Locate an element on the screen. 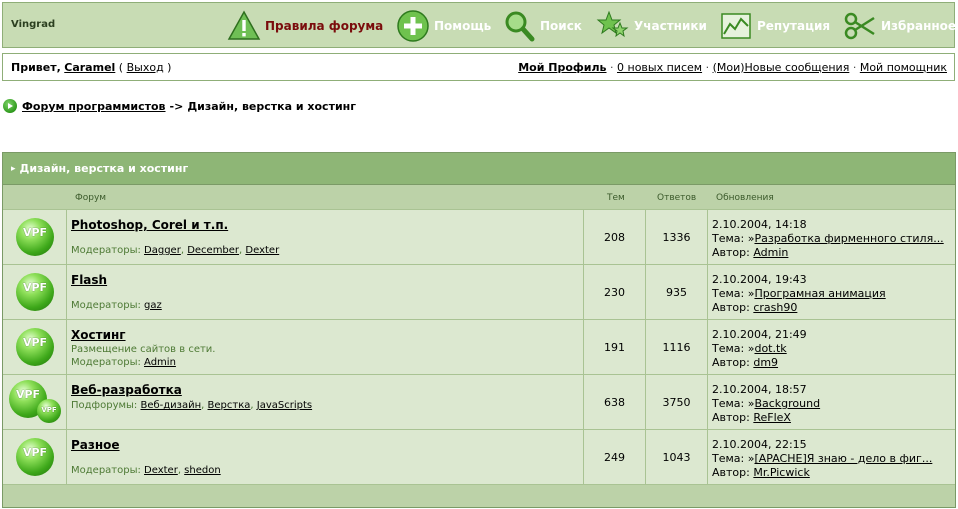 This screenshot has height=509, width=958. topics-count: 638 is located at coordinates (615, 402).